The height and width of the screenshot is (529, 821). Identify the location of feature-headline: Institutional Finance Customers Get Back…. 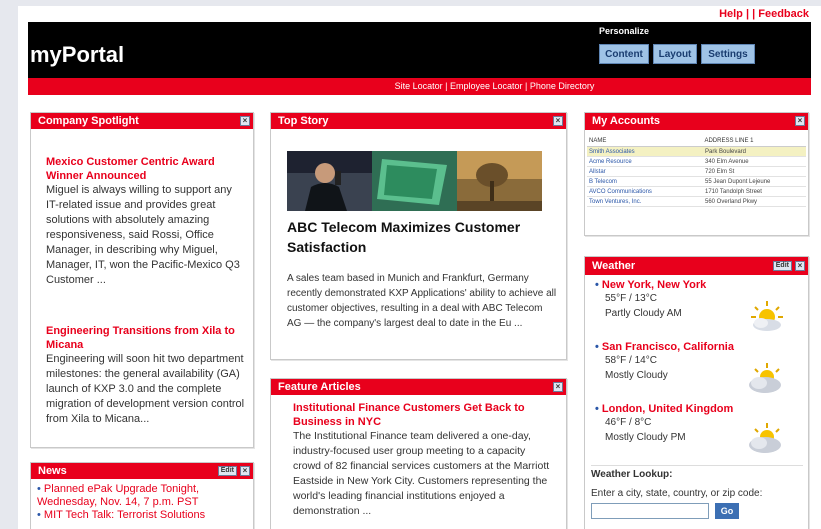
(424, 415).